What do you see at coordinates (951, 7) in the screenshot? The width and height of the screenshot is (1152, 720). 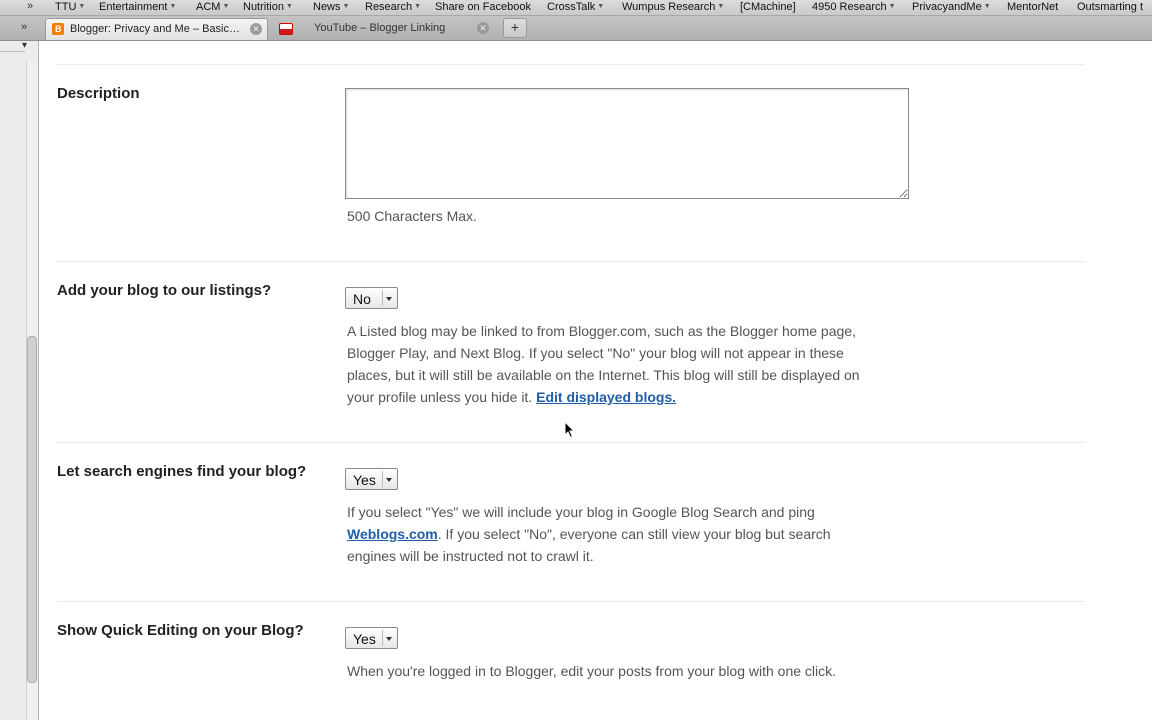 I see `bookmark-privacyandme: PrivacyandMe ▼` at bounding box center [951, 7].